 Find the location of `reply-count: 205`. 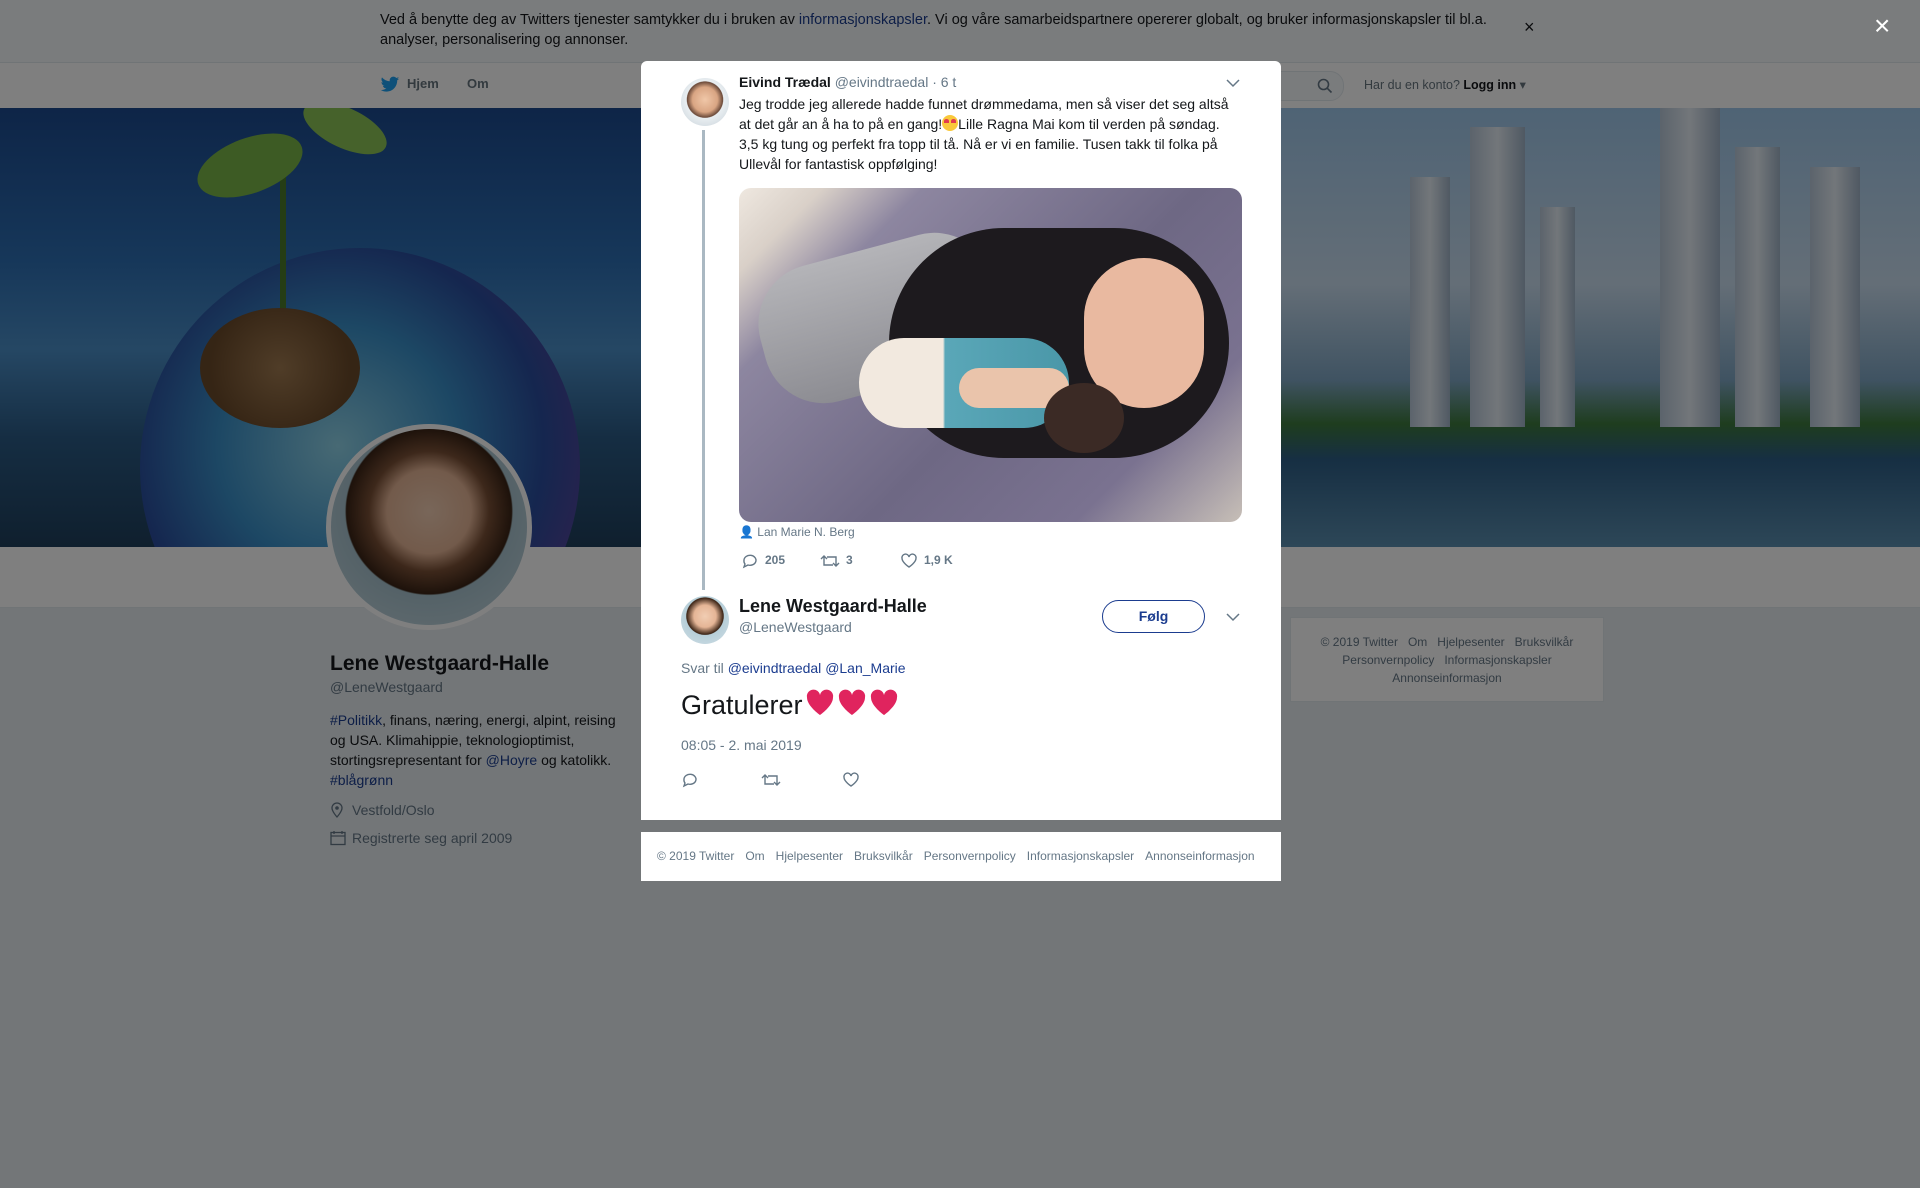

reply-count: 205 is located at coordinates (775, 560).